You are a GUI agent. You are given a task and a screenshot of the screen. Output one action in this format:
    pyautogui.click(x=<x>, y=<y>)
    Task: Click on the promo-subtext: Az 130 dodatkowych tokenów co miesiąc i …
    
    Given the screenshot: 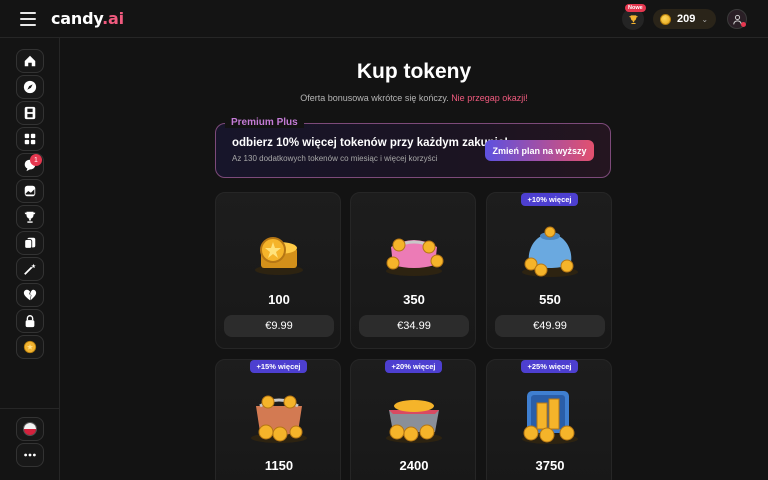 What is the action you would take?
    pyautogui.click(x=335, y=158)
    